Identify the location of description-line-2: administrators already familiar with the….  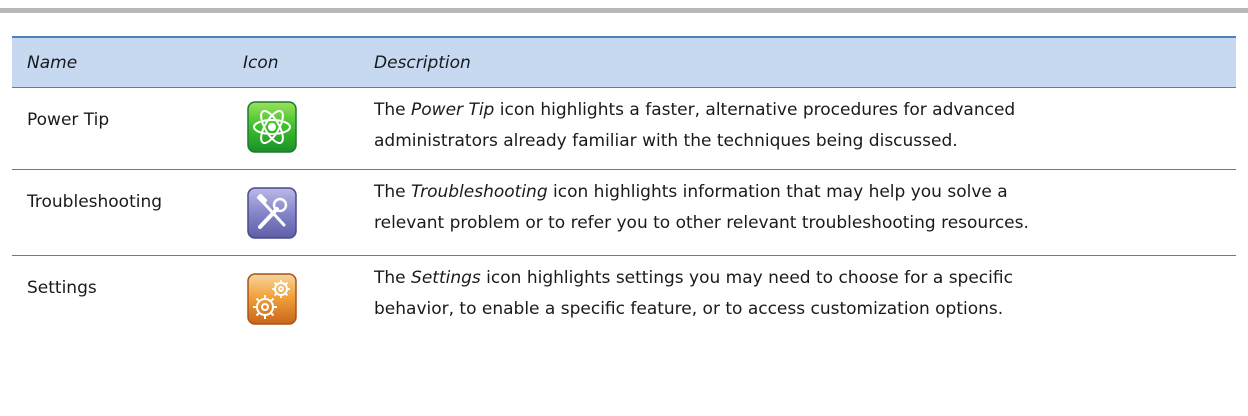
(666, 141).